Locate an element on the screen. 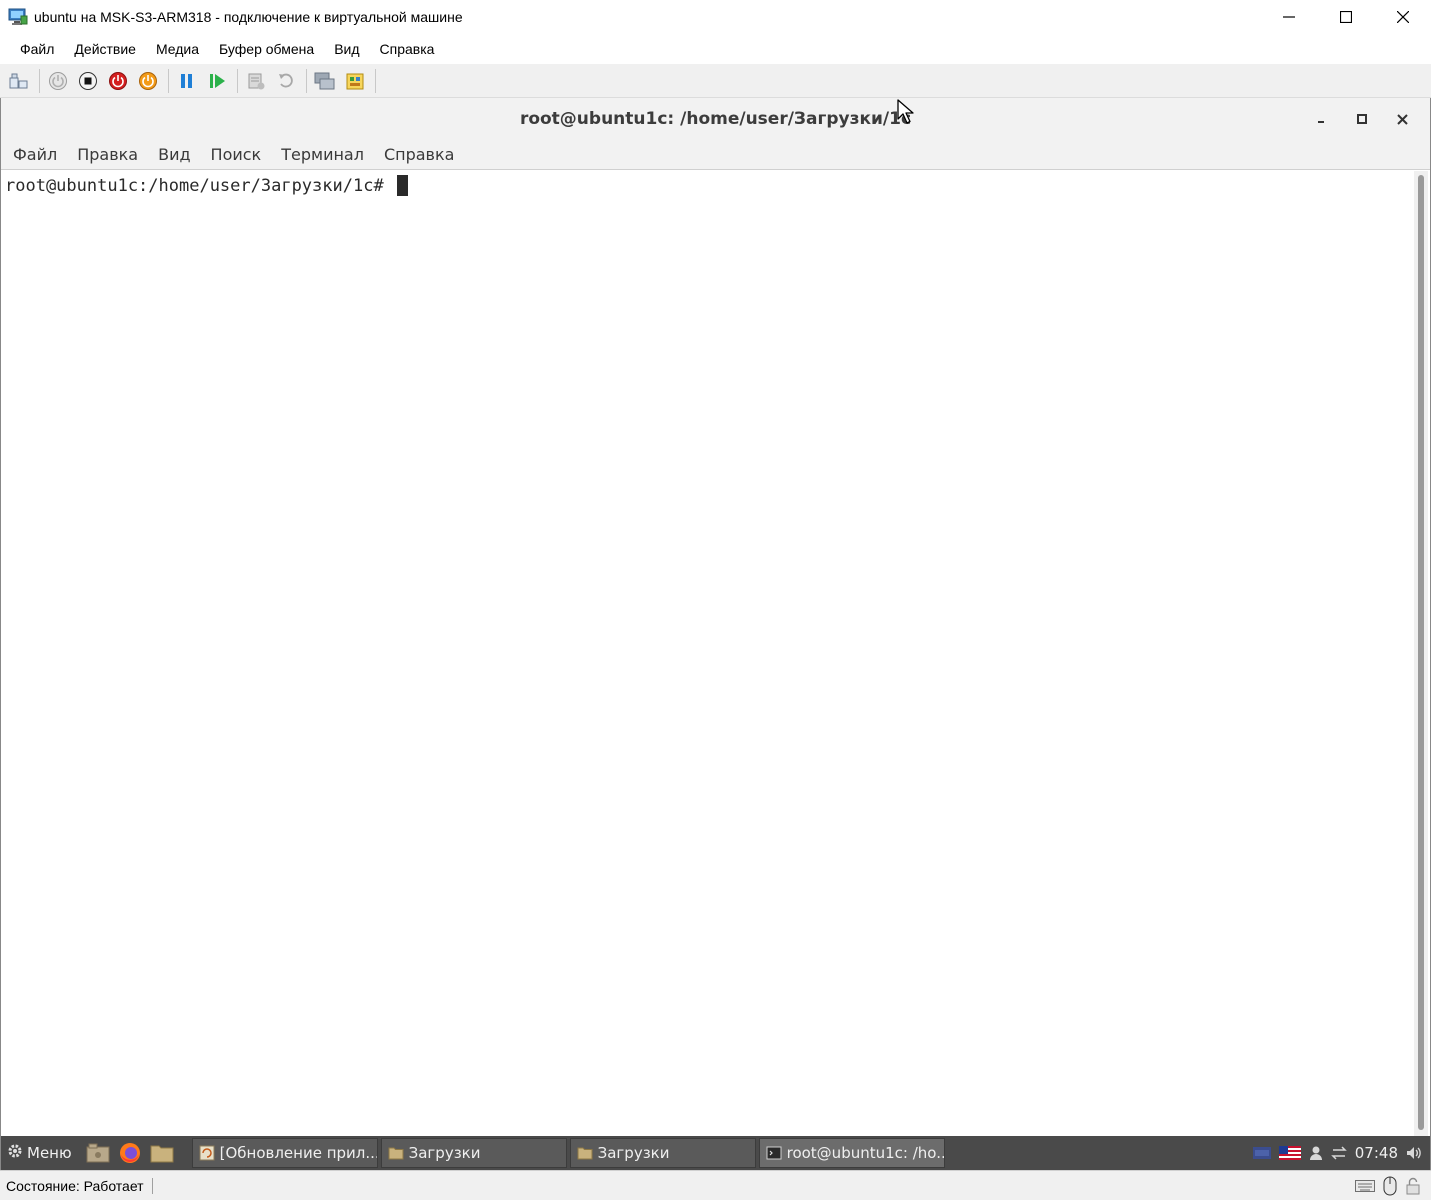 The width and height of the screenshot is (1431, 1200). menu-clipboard: Буфер обмена is located at coordinates (266, 49).